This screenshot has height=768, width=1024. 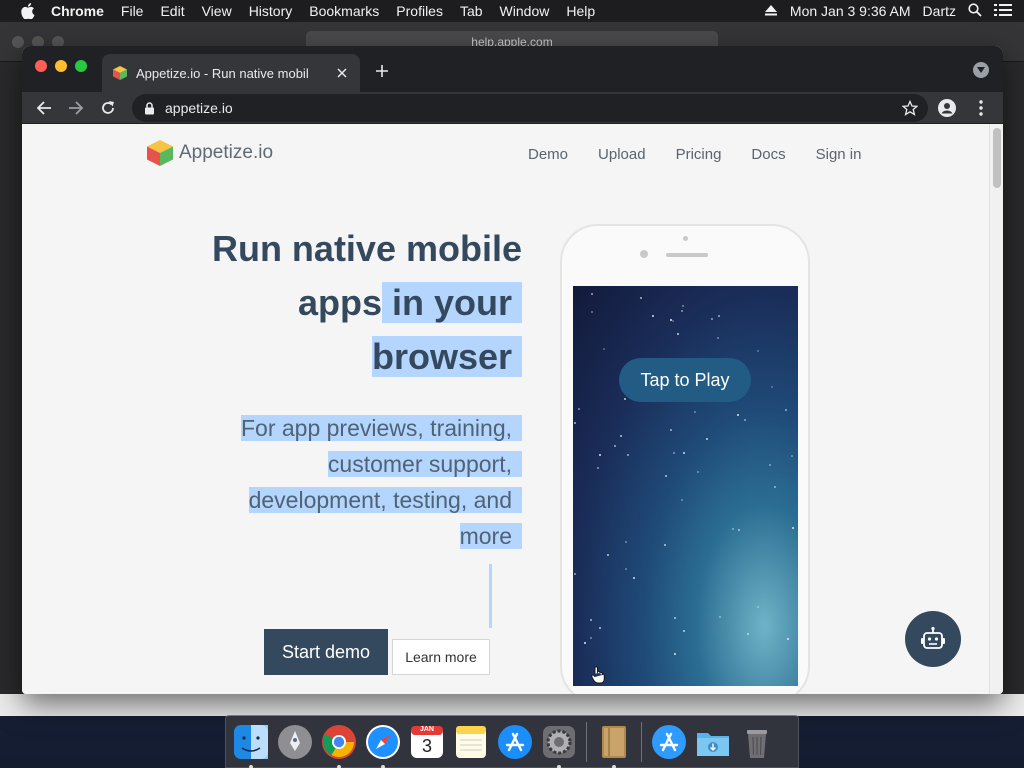 I want to click on downloads-folder-icon, so click(x=713, y=742).